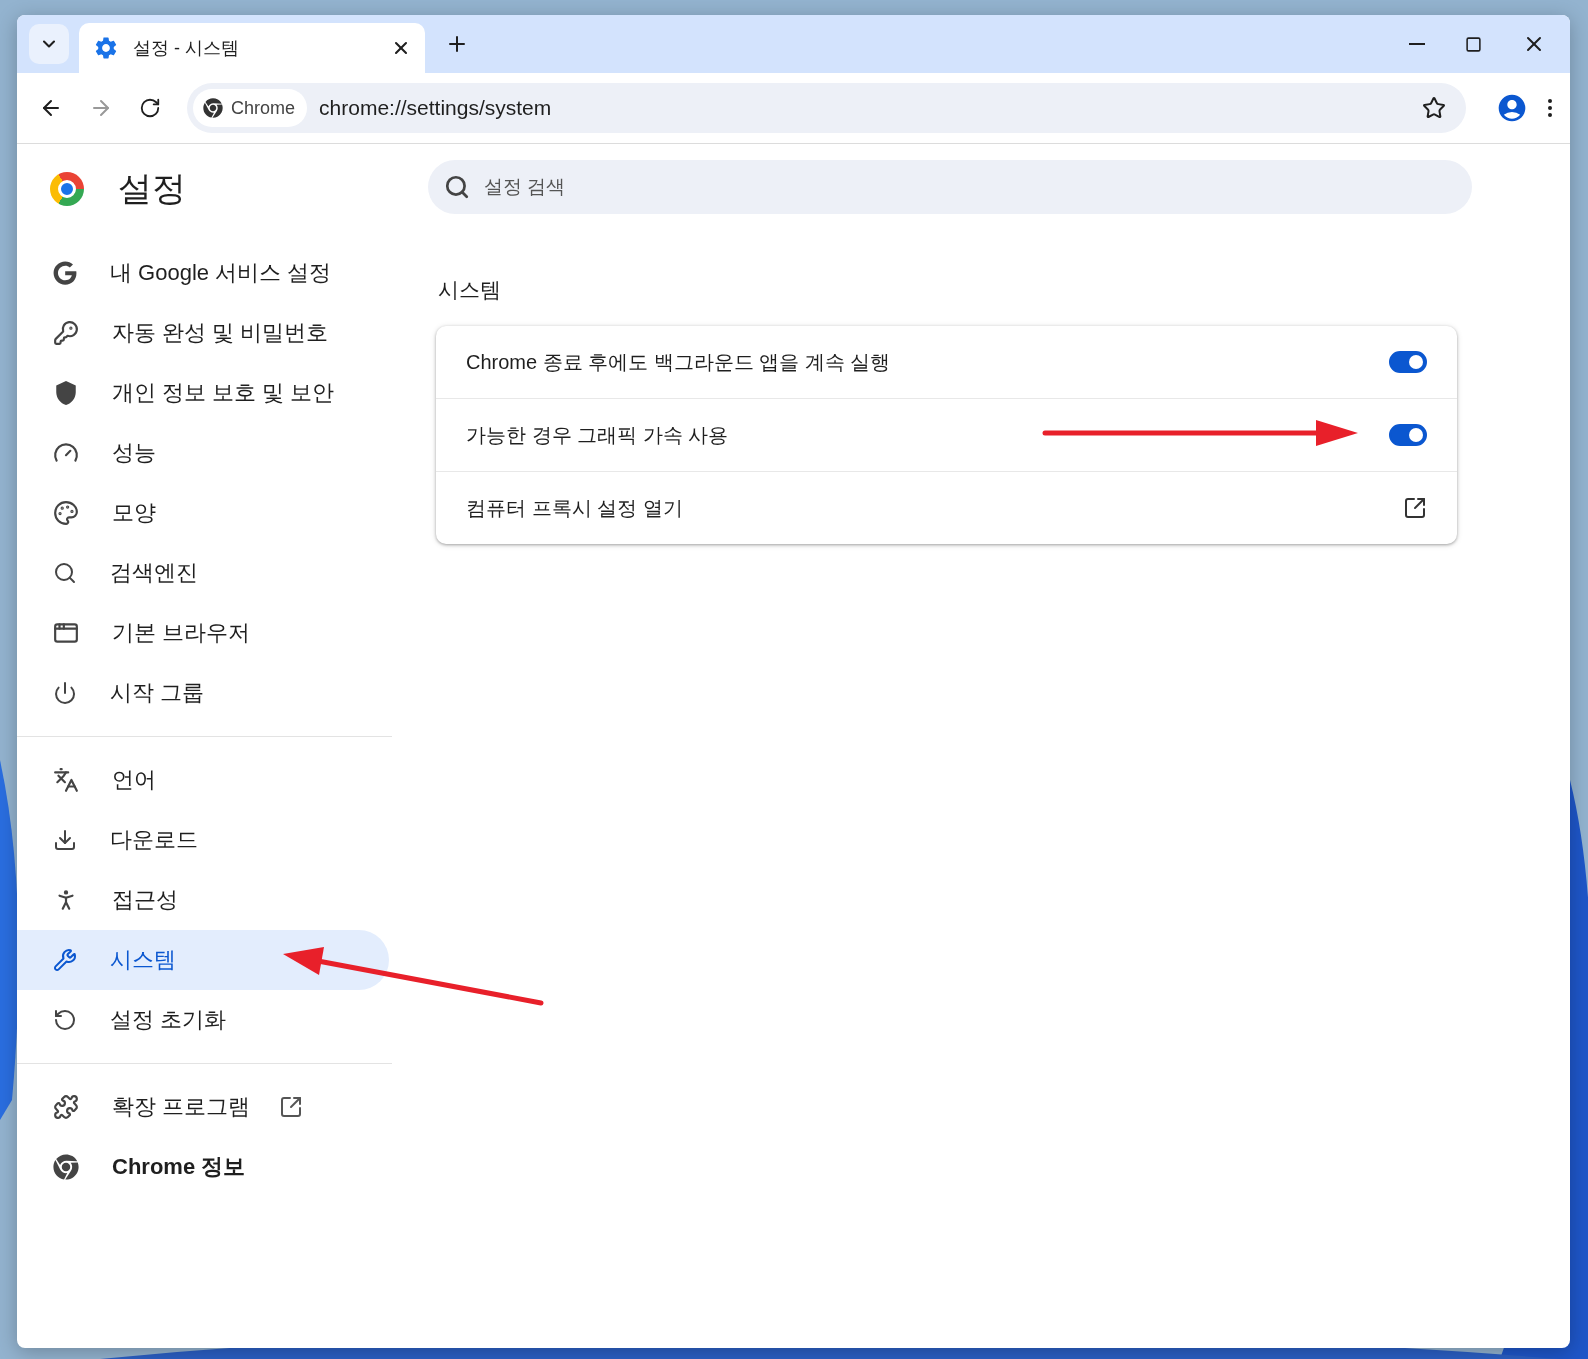  What do you see at coordinates (203, 633) in the screenshot?
I see `sidebar-item: 기본 브라우저` at bounding box center [203, 633].